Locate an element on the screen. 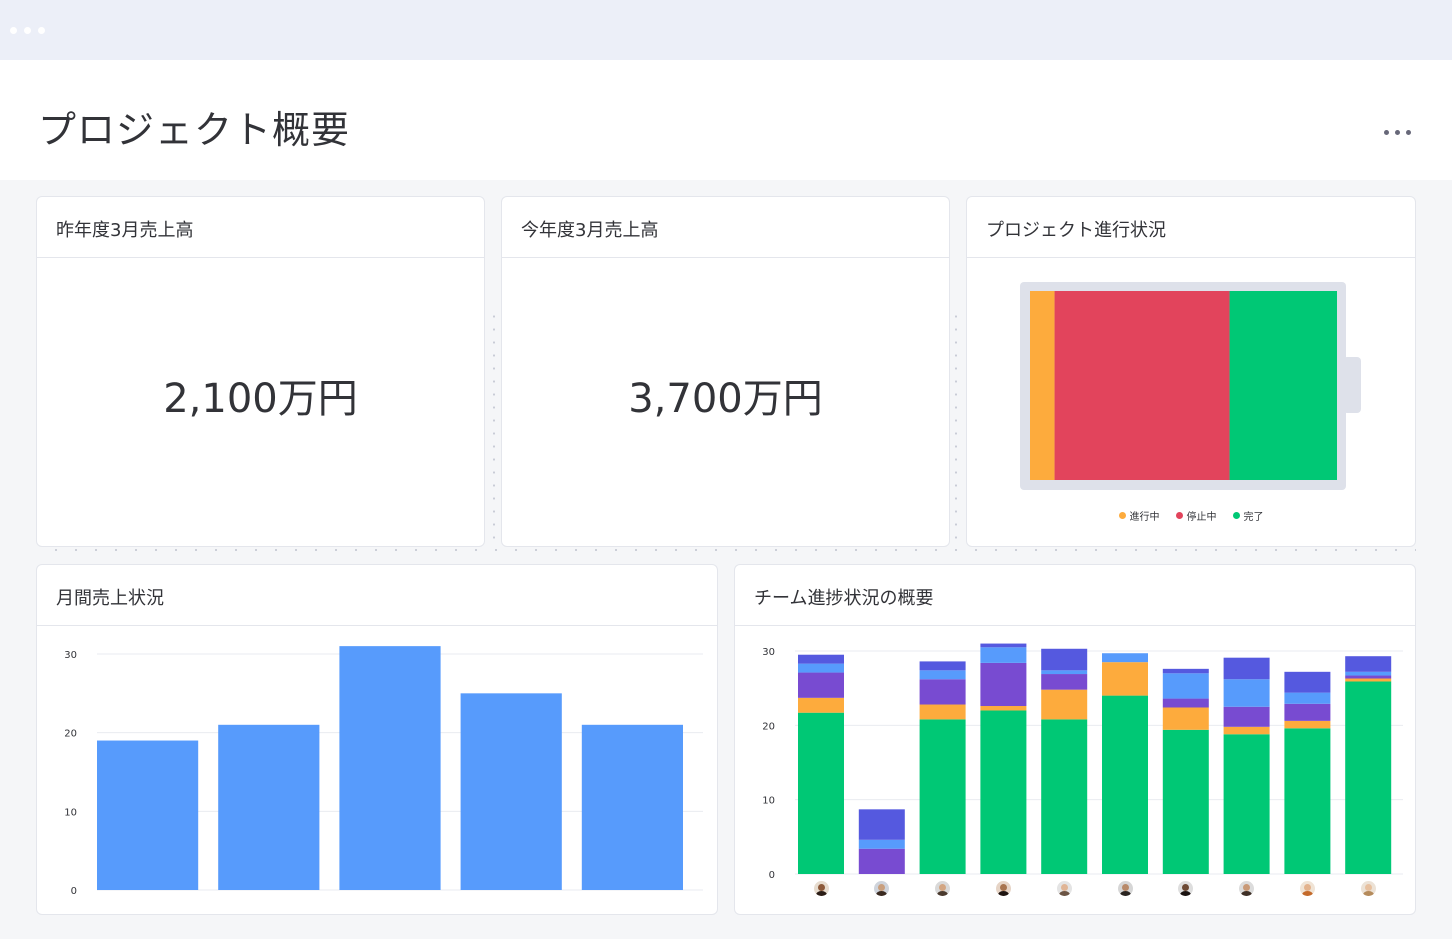 The height and width of the screenshot is (939, 1452). card-title: 昨年度3月売上高 is located at coordinates (125, 230).